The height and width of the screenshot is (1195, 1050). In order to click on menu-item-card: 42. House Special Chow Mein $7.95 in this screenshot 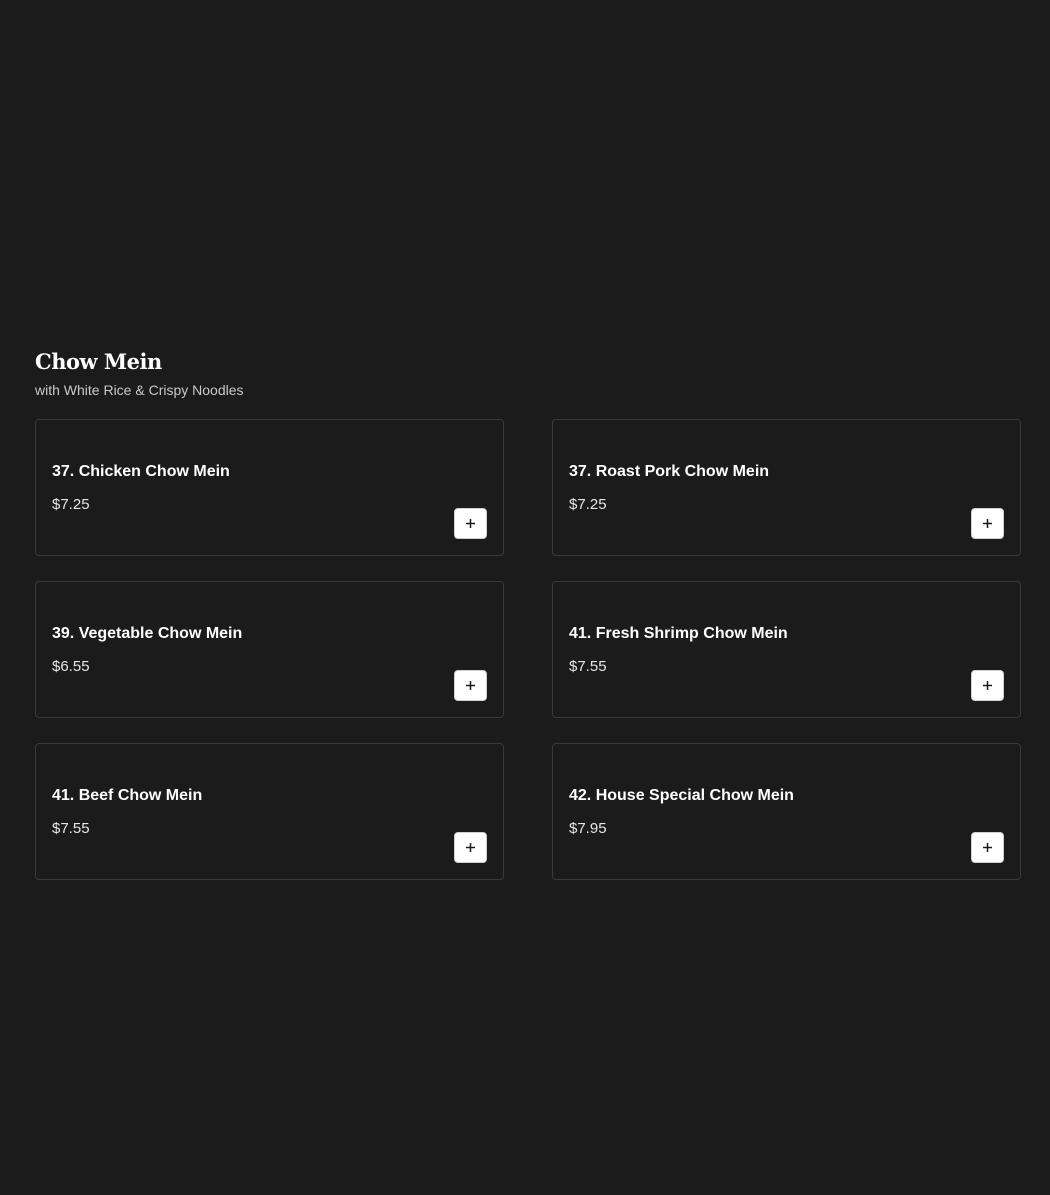, I will do `click(786, 811)`.